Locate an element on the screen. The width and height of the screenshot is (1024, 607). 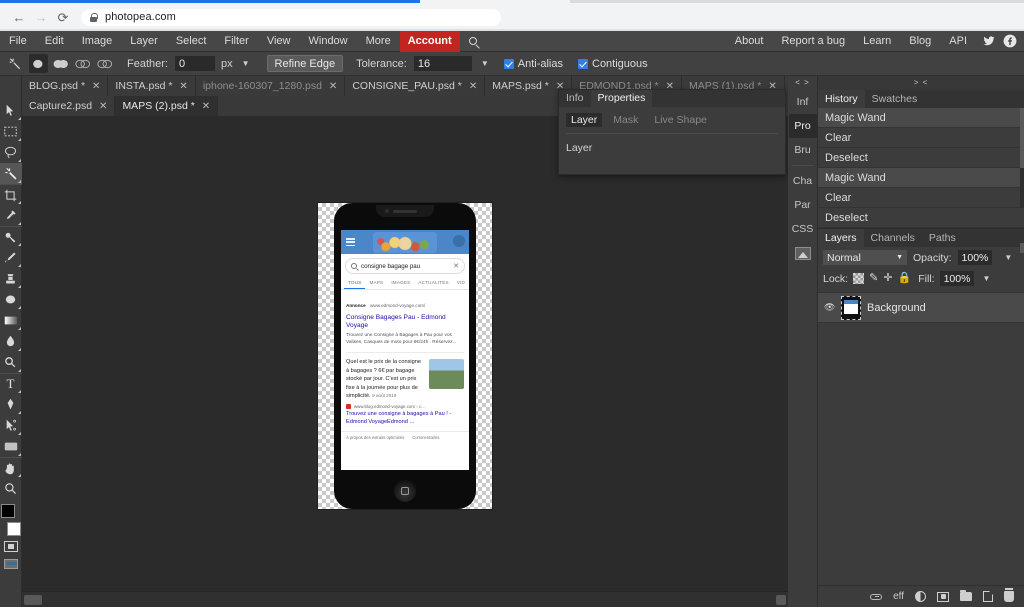
contiguous-checkbox: Contiguous is located at coordinates (613, 64).